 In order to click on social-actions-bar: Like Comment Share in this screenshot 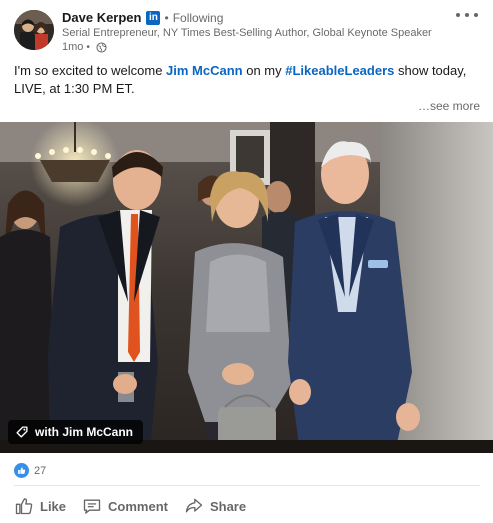, I will do `click(130, 506)`.